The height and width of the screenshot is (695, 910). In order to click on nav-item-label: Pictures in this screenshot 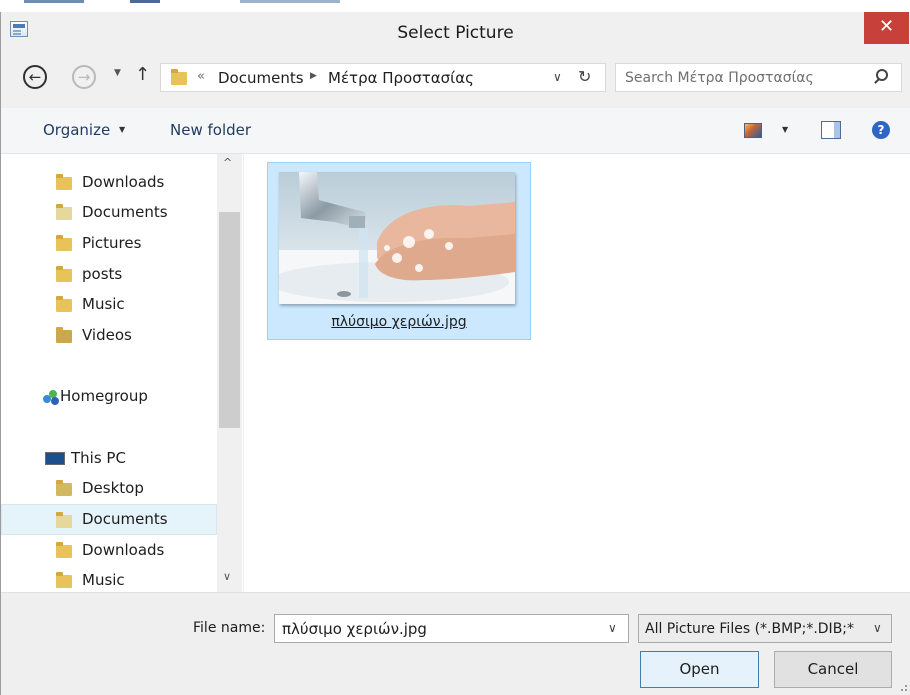, I will do `click(112, 243)`.